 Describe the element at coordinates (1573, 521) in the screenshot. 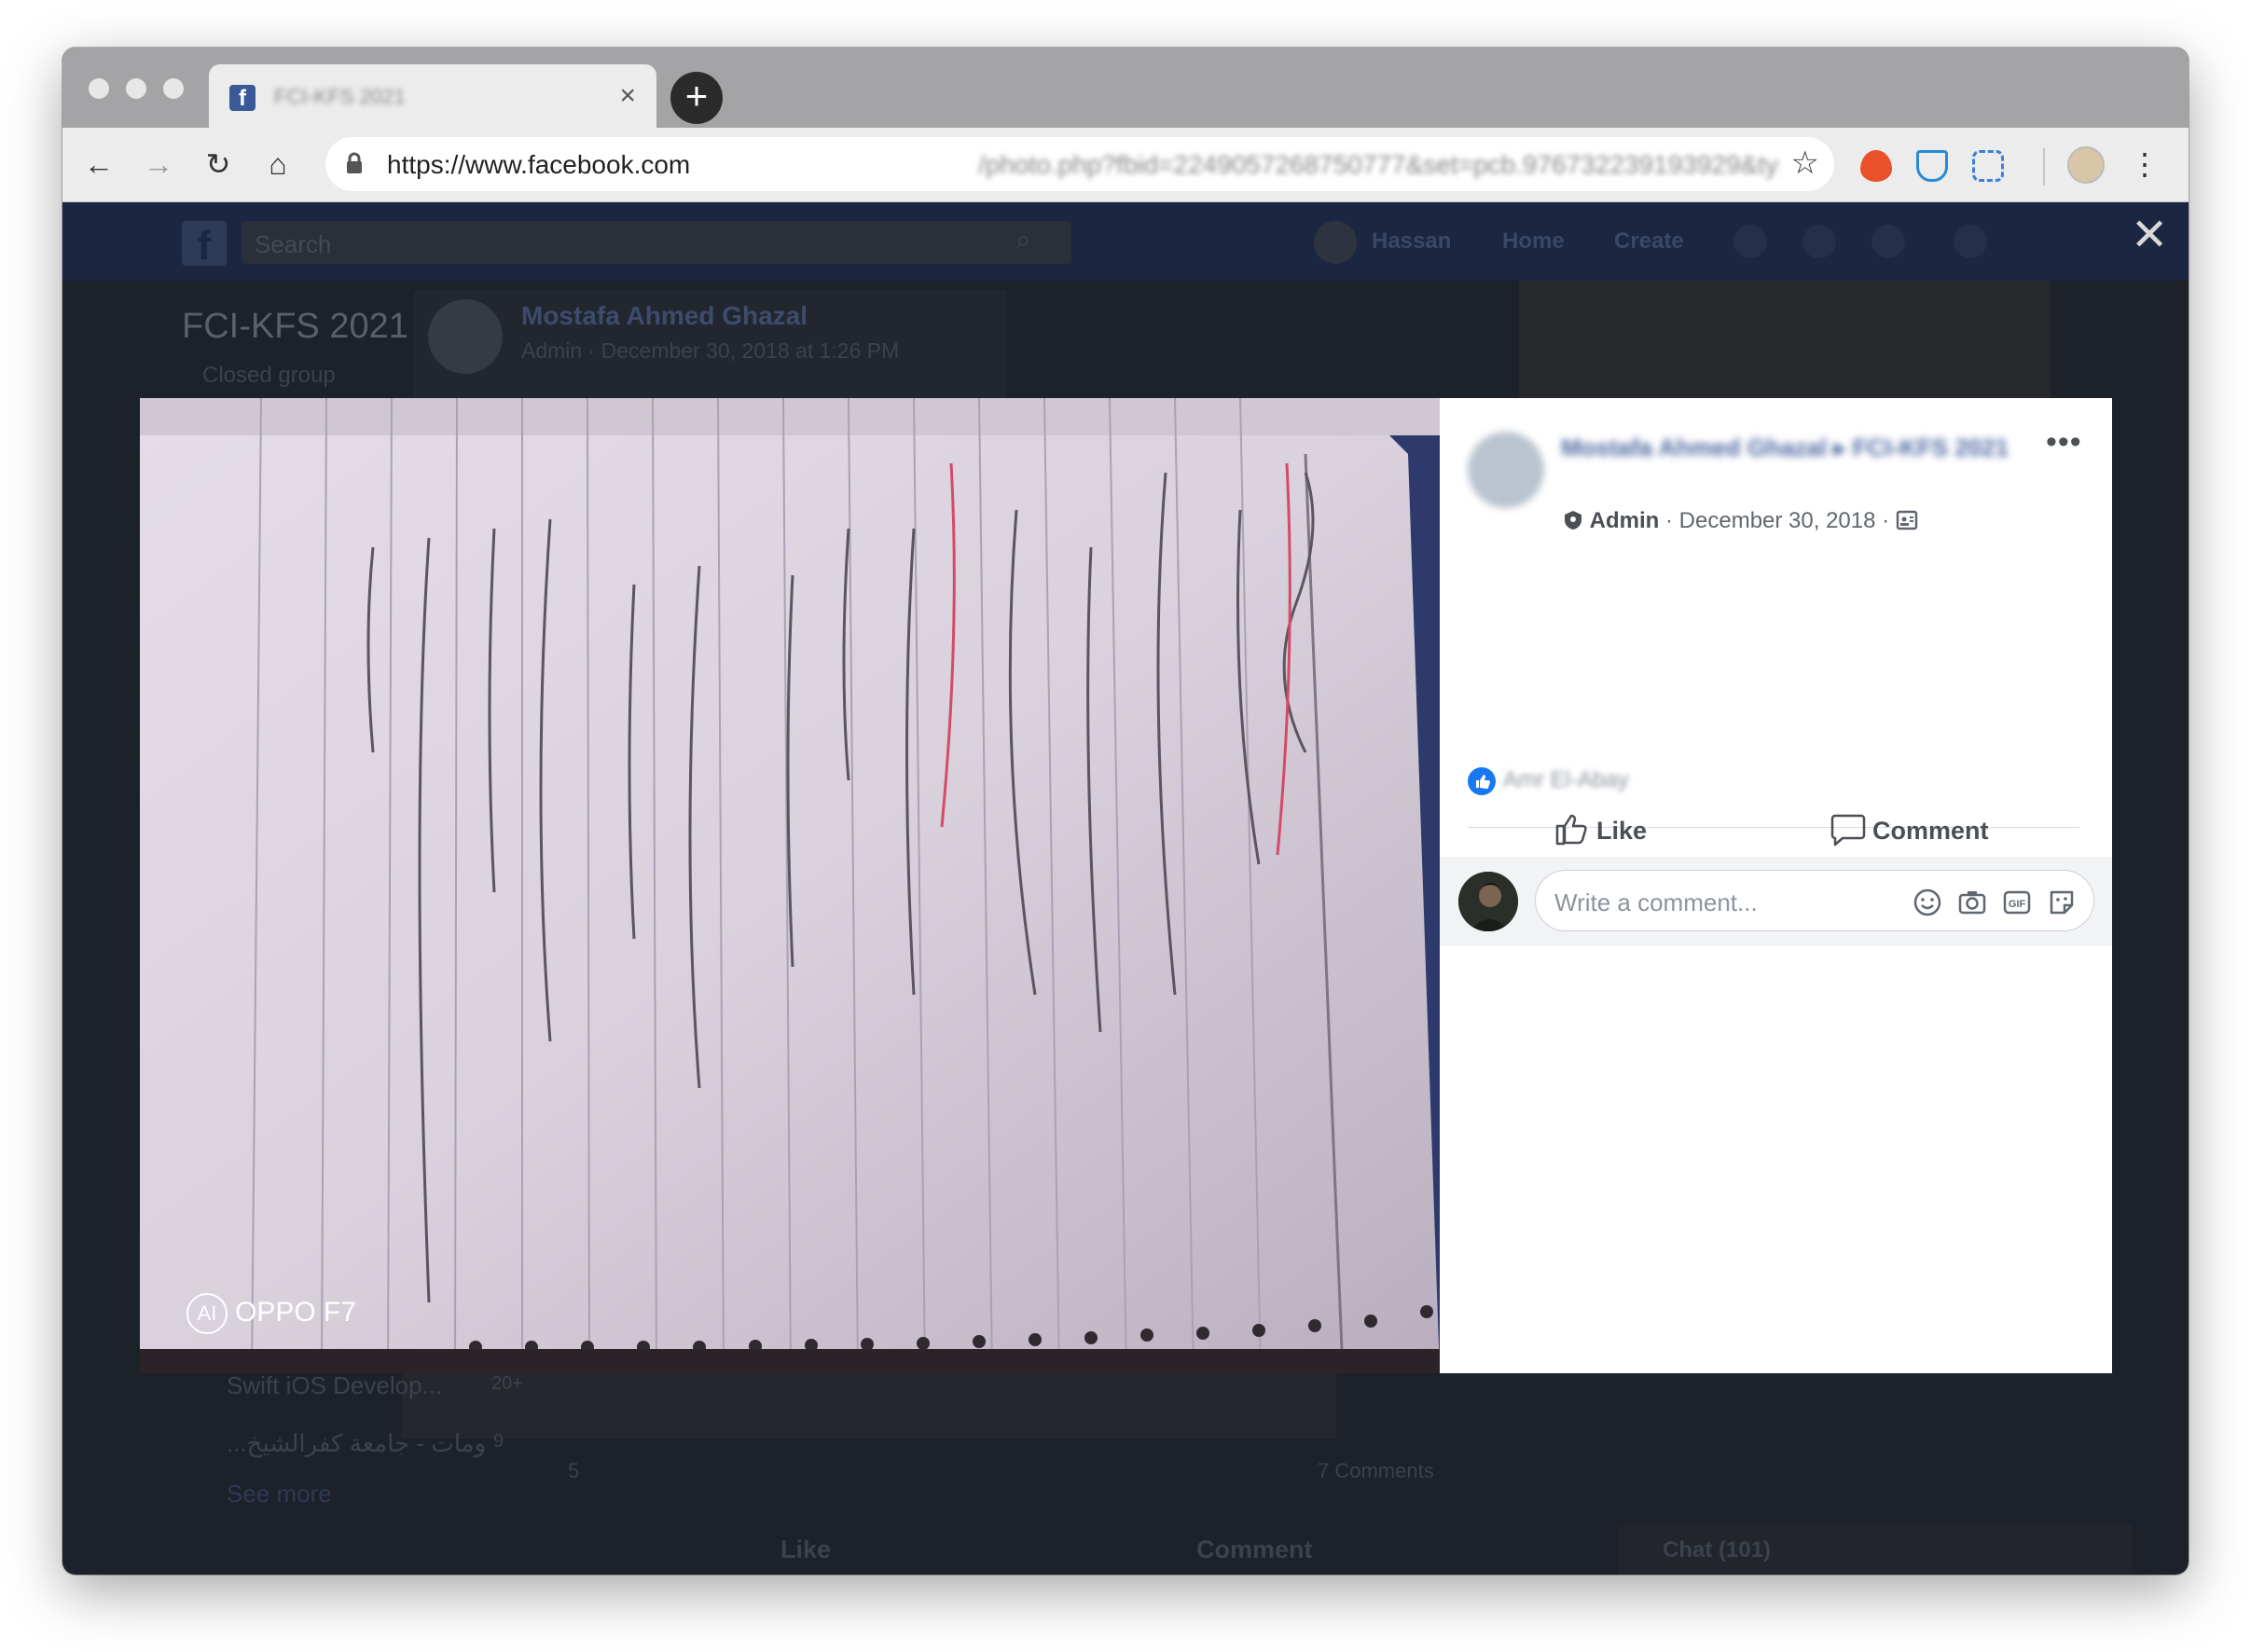

I see `admin-shield-icon` at that location.